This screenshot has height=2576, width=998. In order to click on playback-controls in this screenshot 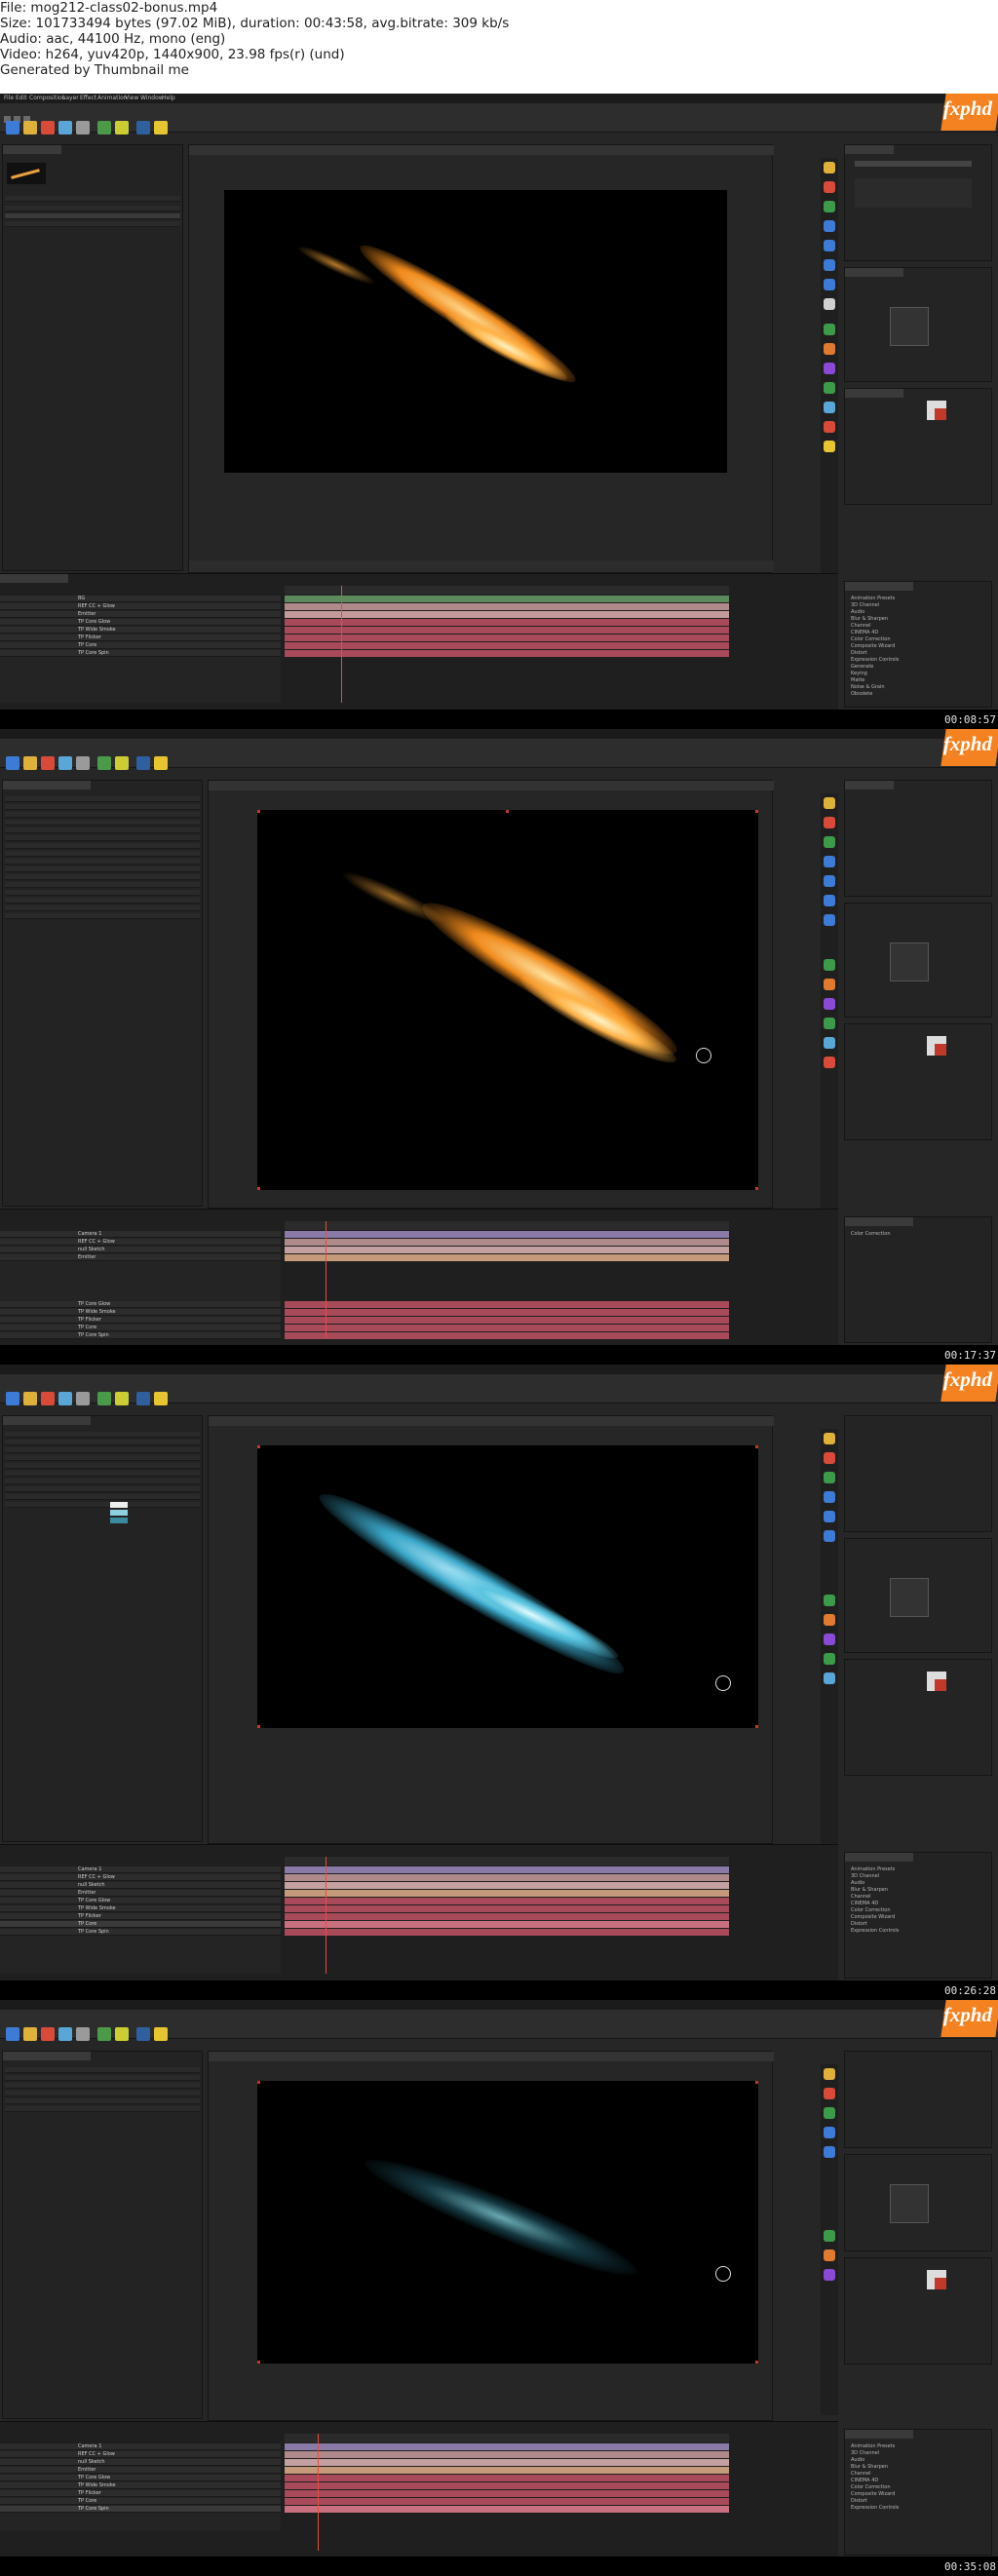, I will do `click(913, 164)`.